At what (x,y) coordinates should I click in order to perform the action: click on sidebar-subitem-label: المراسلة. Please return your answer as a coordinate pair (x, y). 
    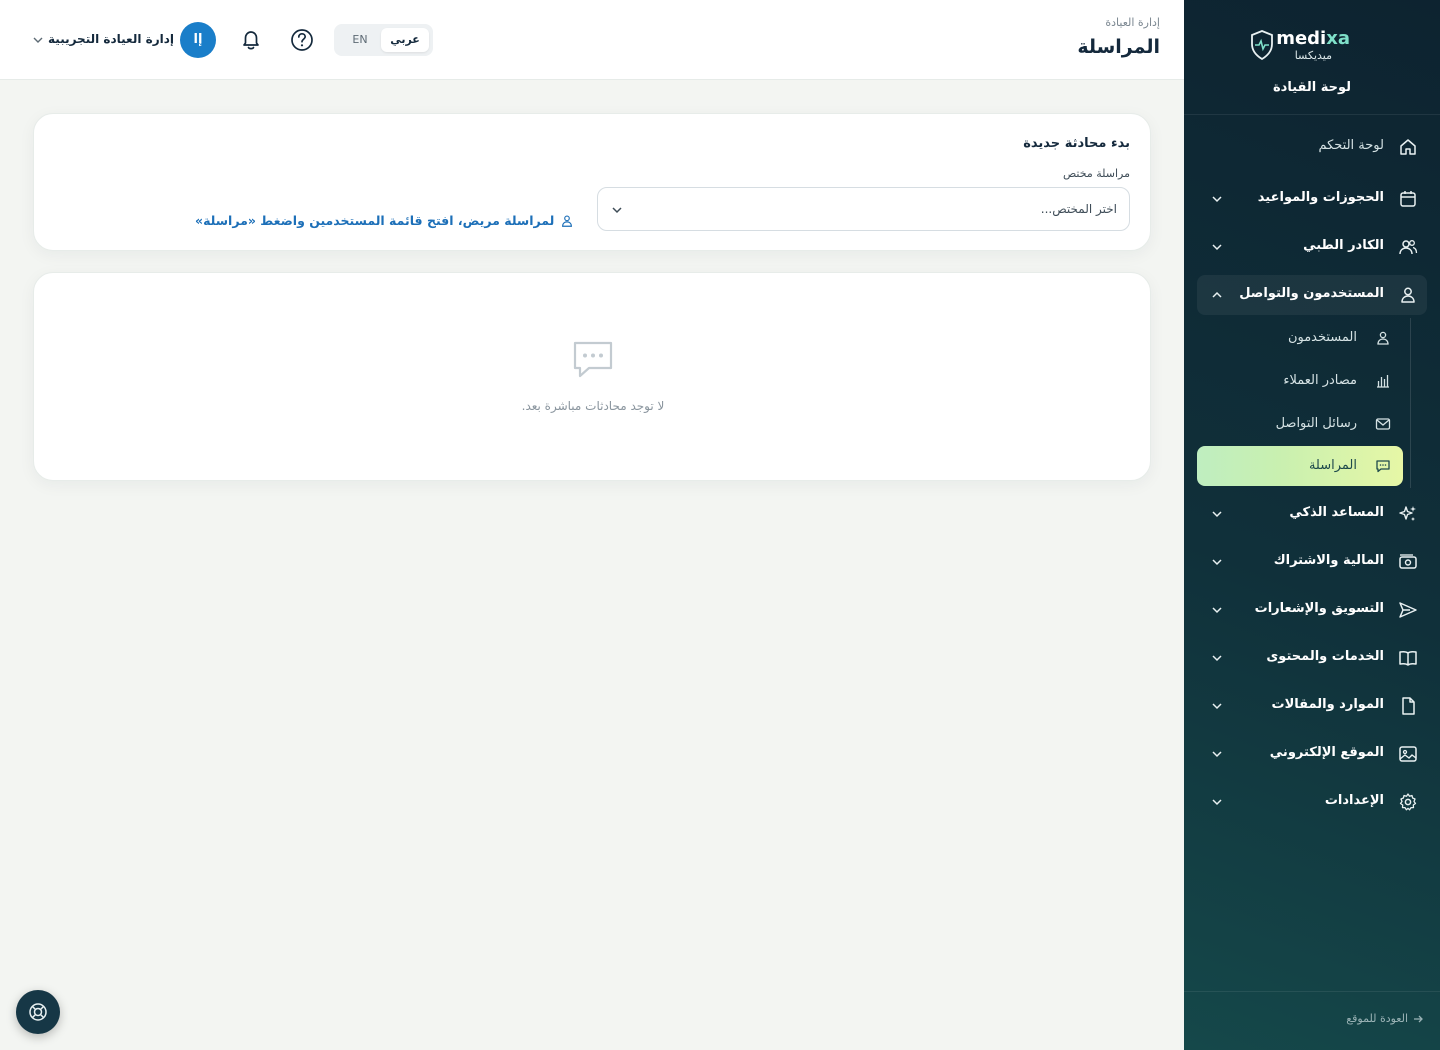
    Looking at the image, I should click on (1332, 465).